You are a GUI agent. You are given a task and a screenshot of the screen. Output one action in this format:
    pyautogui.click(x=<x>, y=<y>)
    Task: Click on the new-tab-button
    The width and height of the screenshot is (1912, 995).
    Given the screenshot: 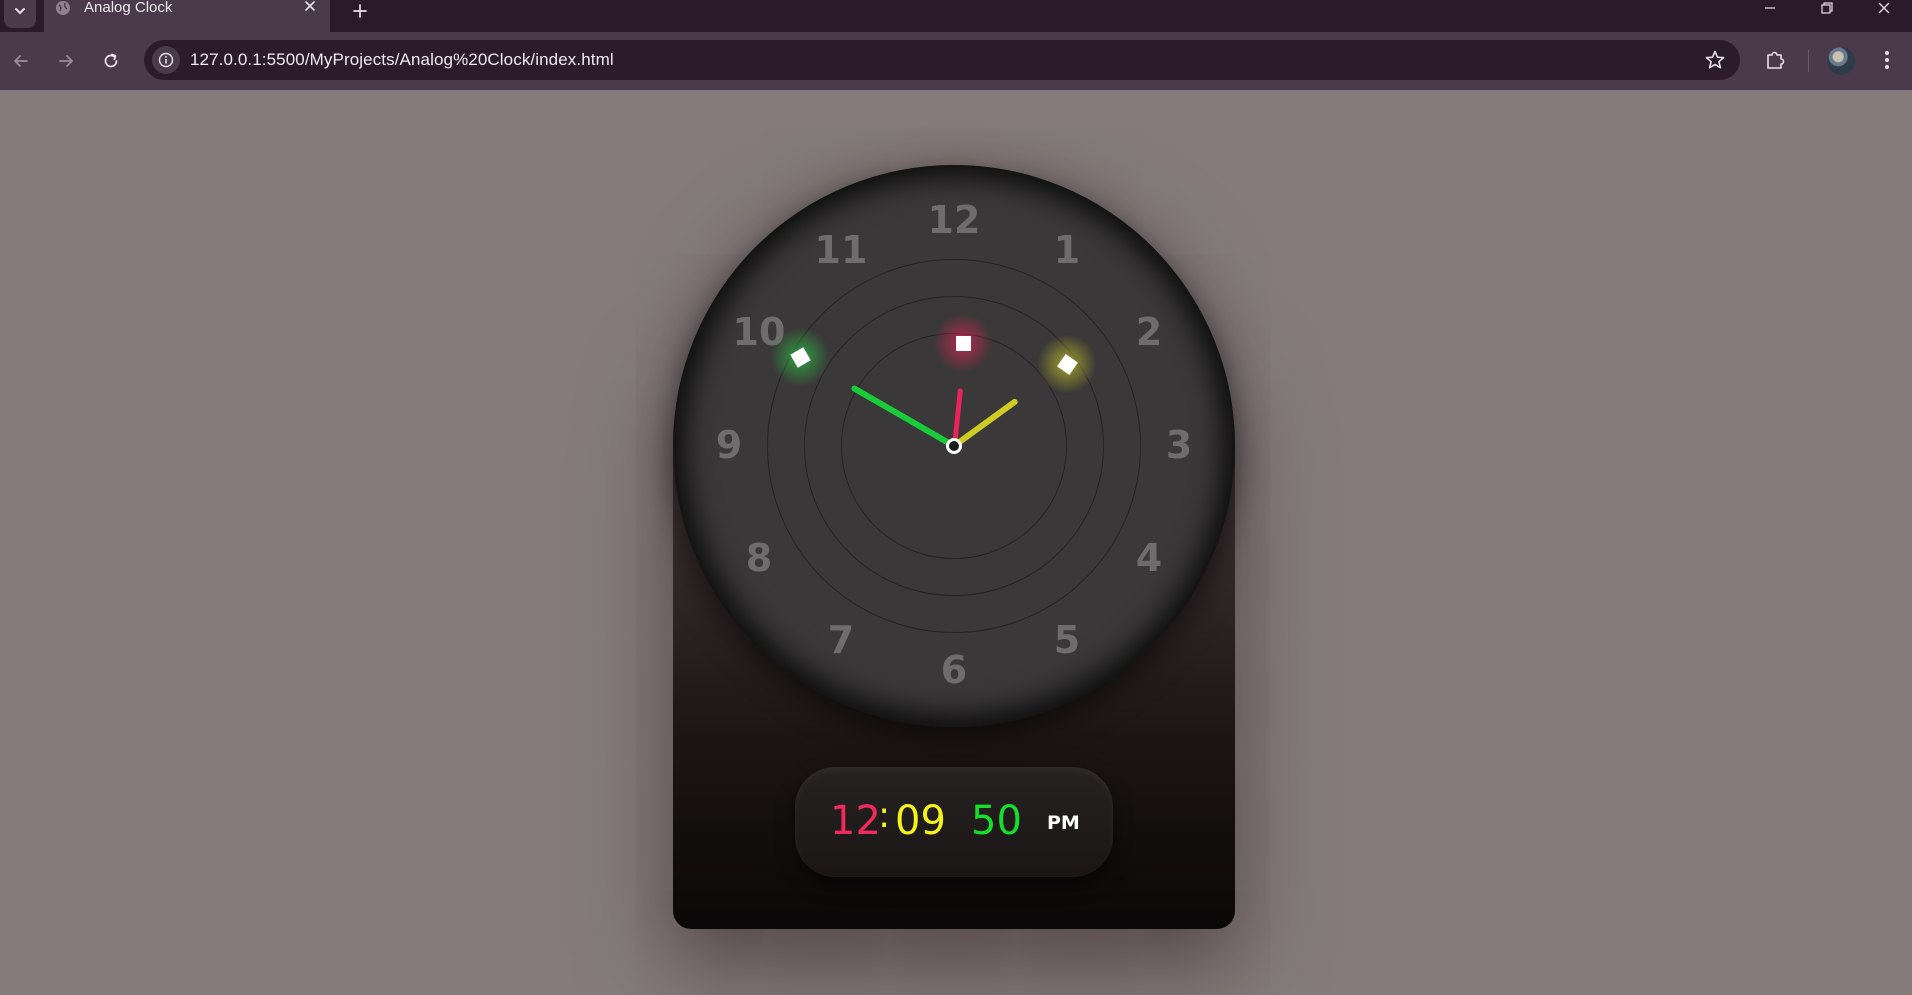 What is the action you would take?
    pyautogui.click(x=360, y=11)
    